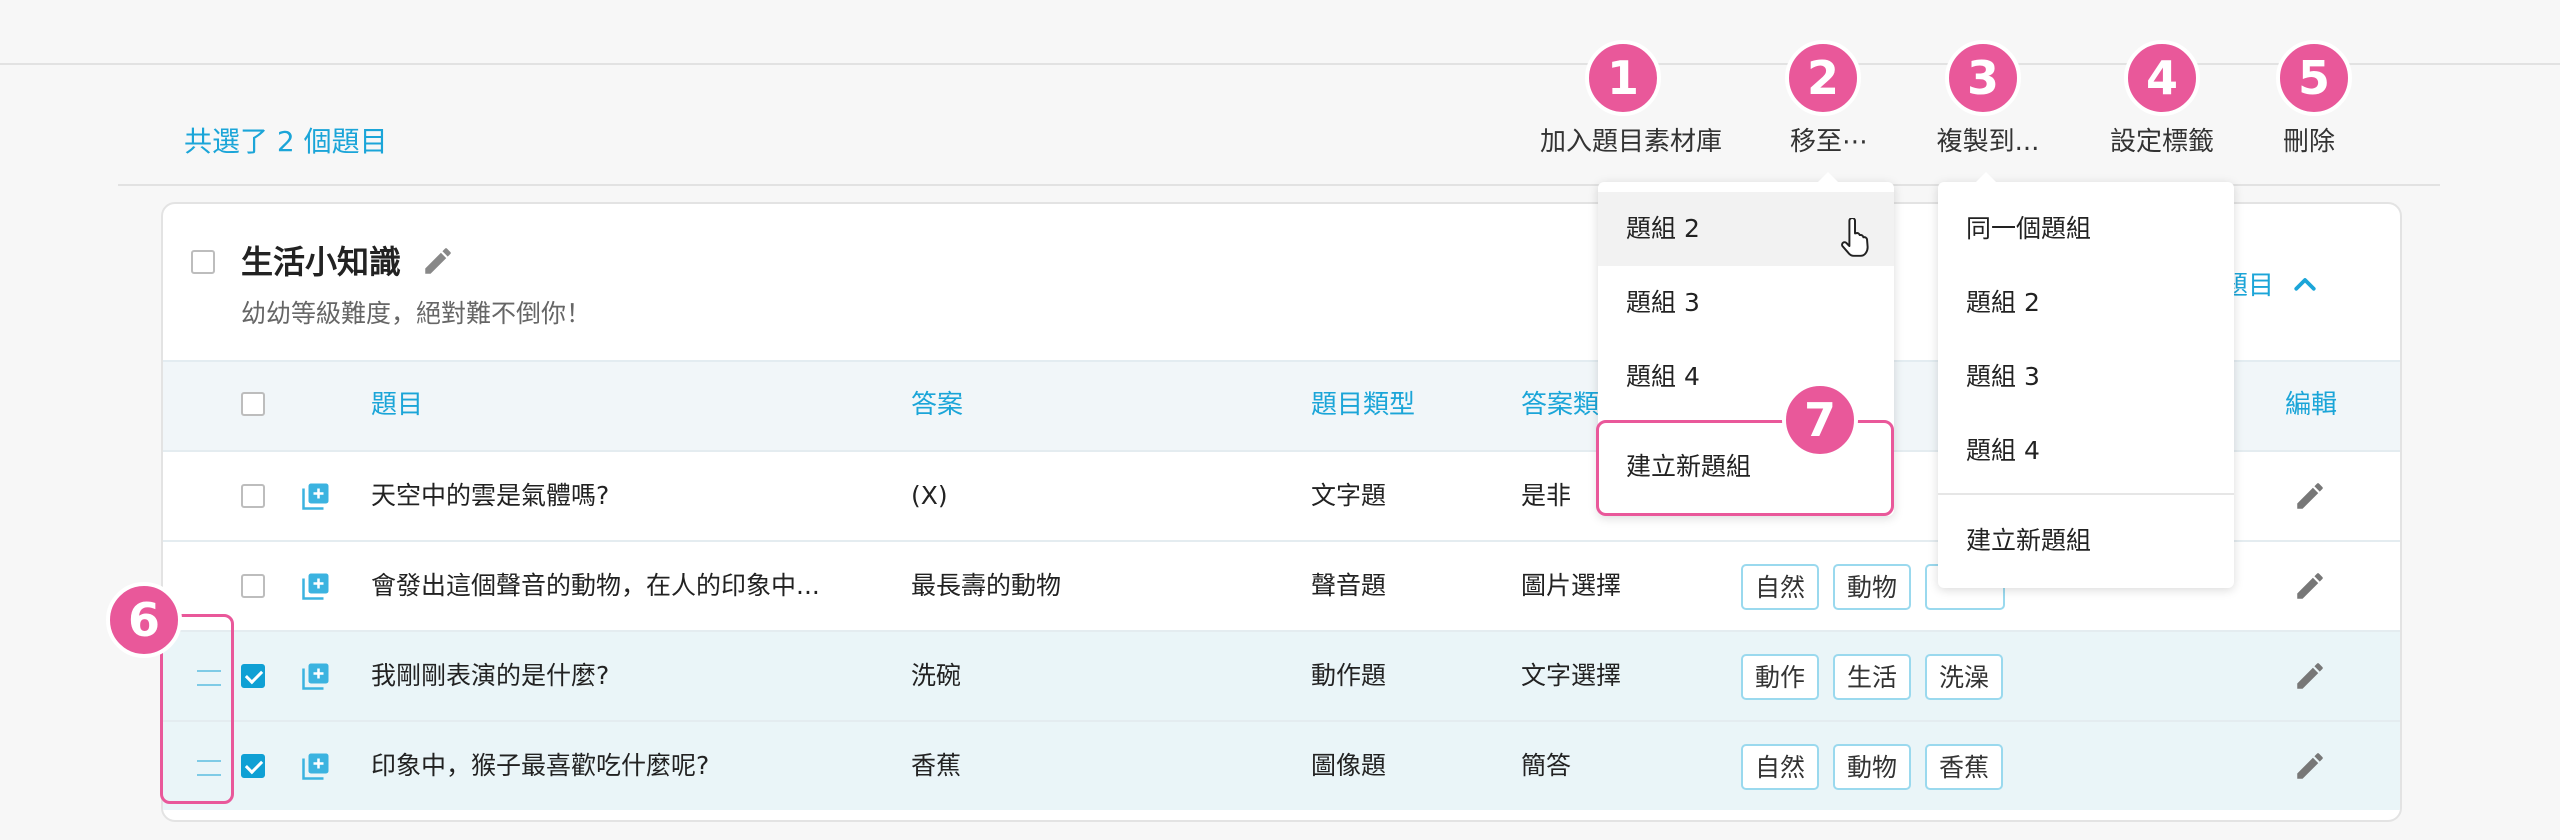  I want to click on copy-menu-item-group-2: 題組 2, so click(2086, 303).